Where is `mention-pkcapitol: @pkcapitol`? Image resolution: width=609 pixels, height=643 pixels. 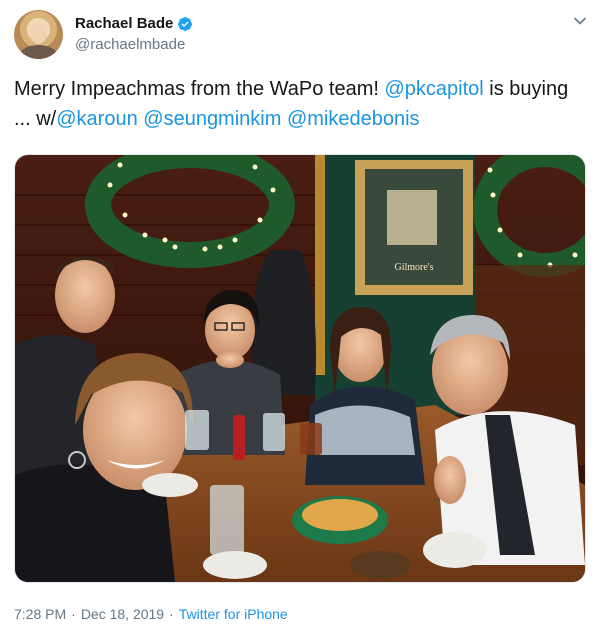 mention-pkcapitol: @pkcapitol is located at coordinates (433, 89).